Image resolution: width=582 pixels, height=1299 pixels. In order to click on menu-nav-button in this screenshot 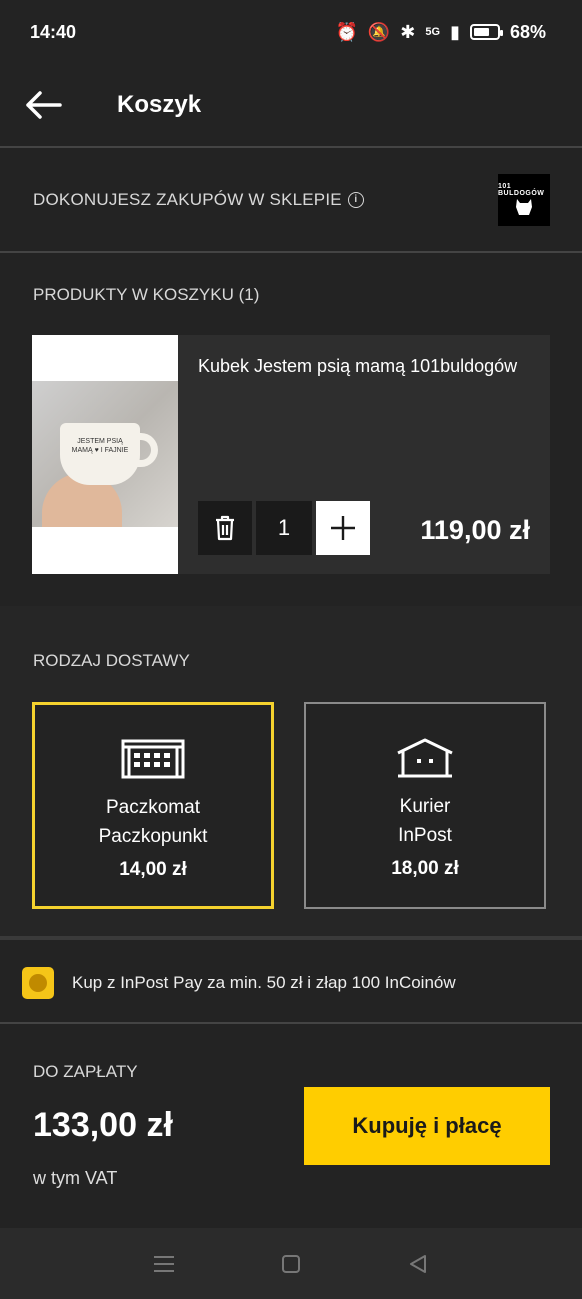, I will do `click(164, 1264)`.